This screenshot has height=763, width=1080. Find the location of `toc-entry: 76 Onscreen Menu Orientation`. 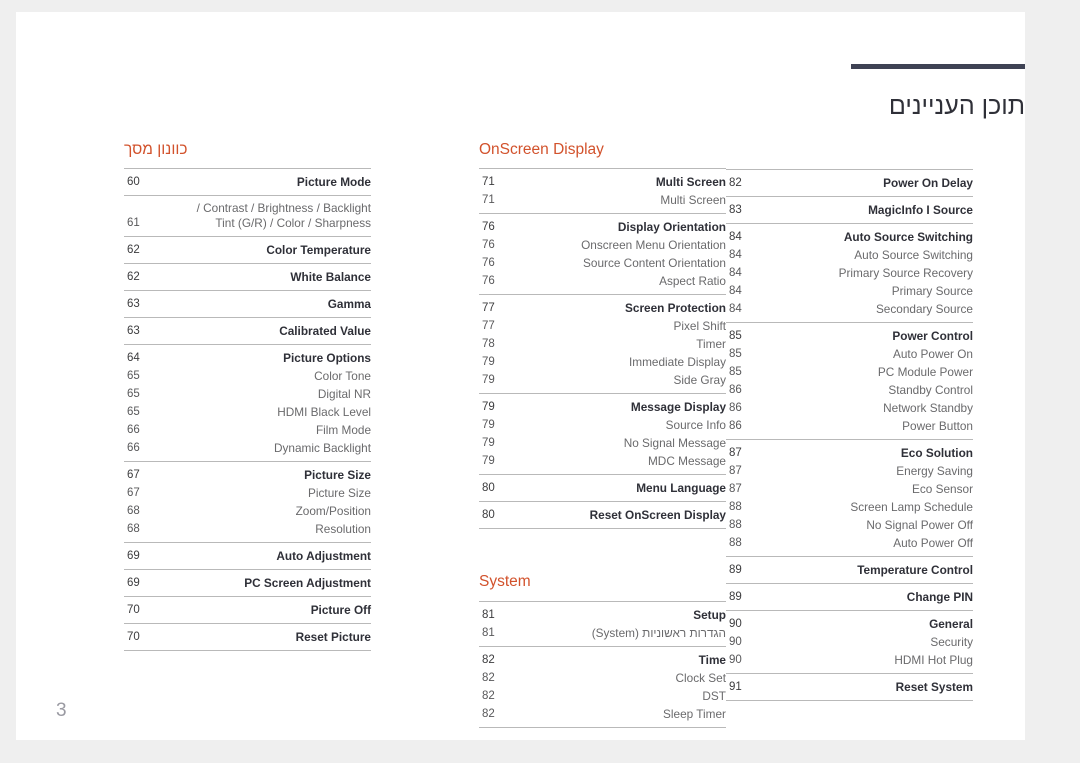

toc-entry: 76 Onscreen Menu Orientation is located at coordinates (602, 245).